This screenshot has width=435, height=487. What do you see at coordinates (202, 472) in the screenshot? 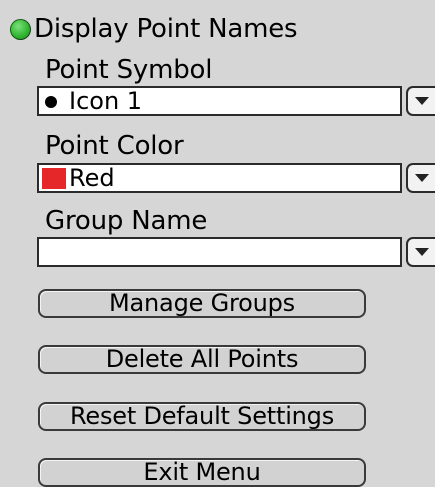
I see `exit-menu-button: Exit Menu` at bounding box center [202, 472].